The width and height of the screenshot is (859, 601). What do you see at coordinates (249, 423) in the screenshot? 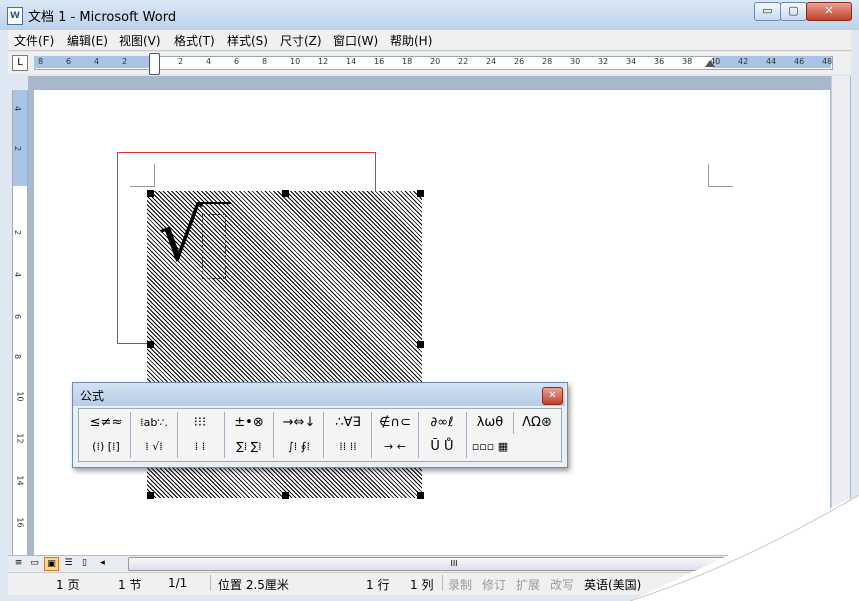
I see `operator-symbols-button: ±•⊗` at bounding box center [249, 423].